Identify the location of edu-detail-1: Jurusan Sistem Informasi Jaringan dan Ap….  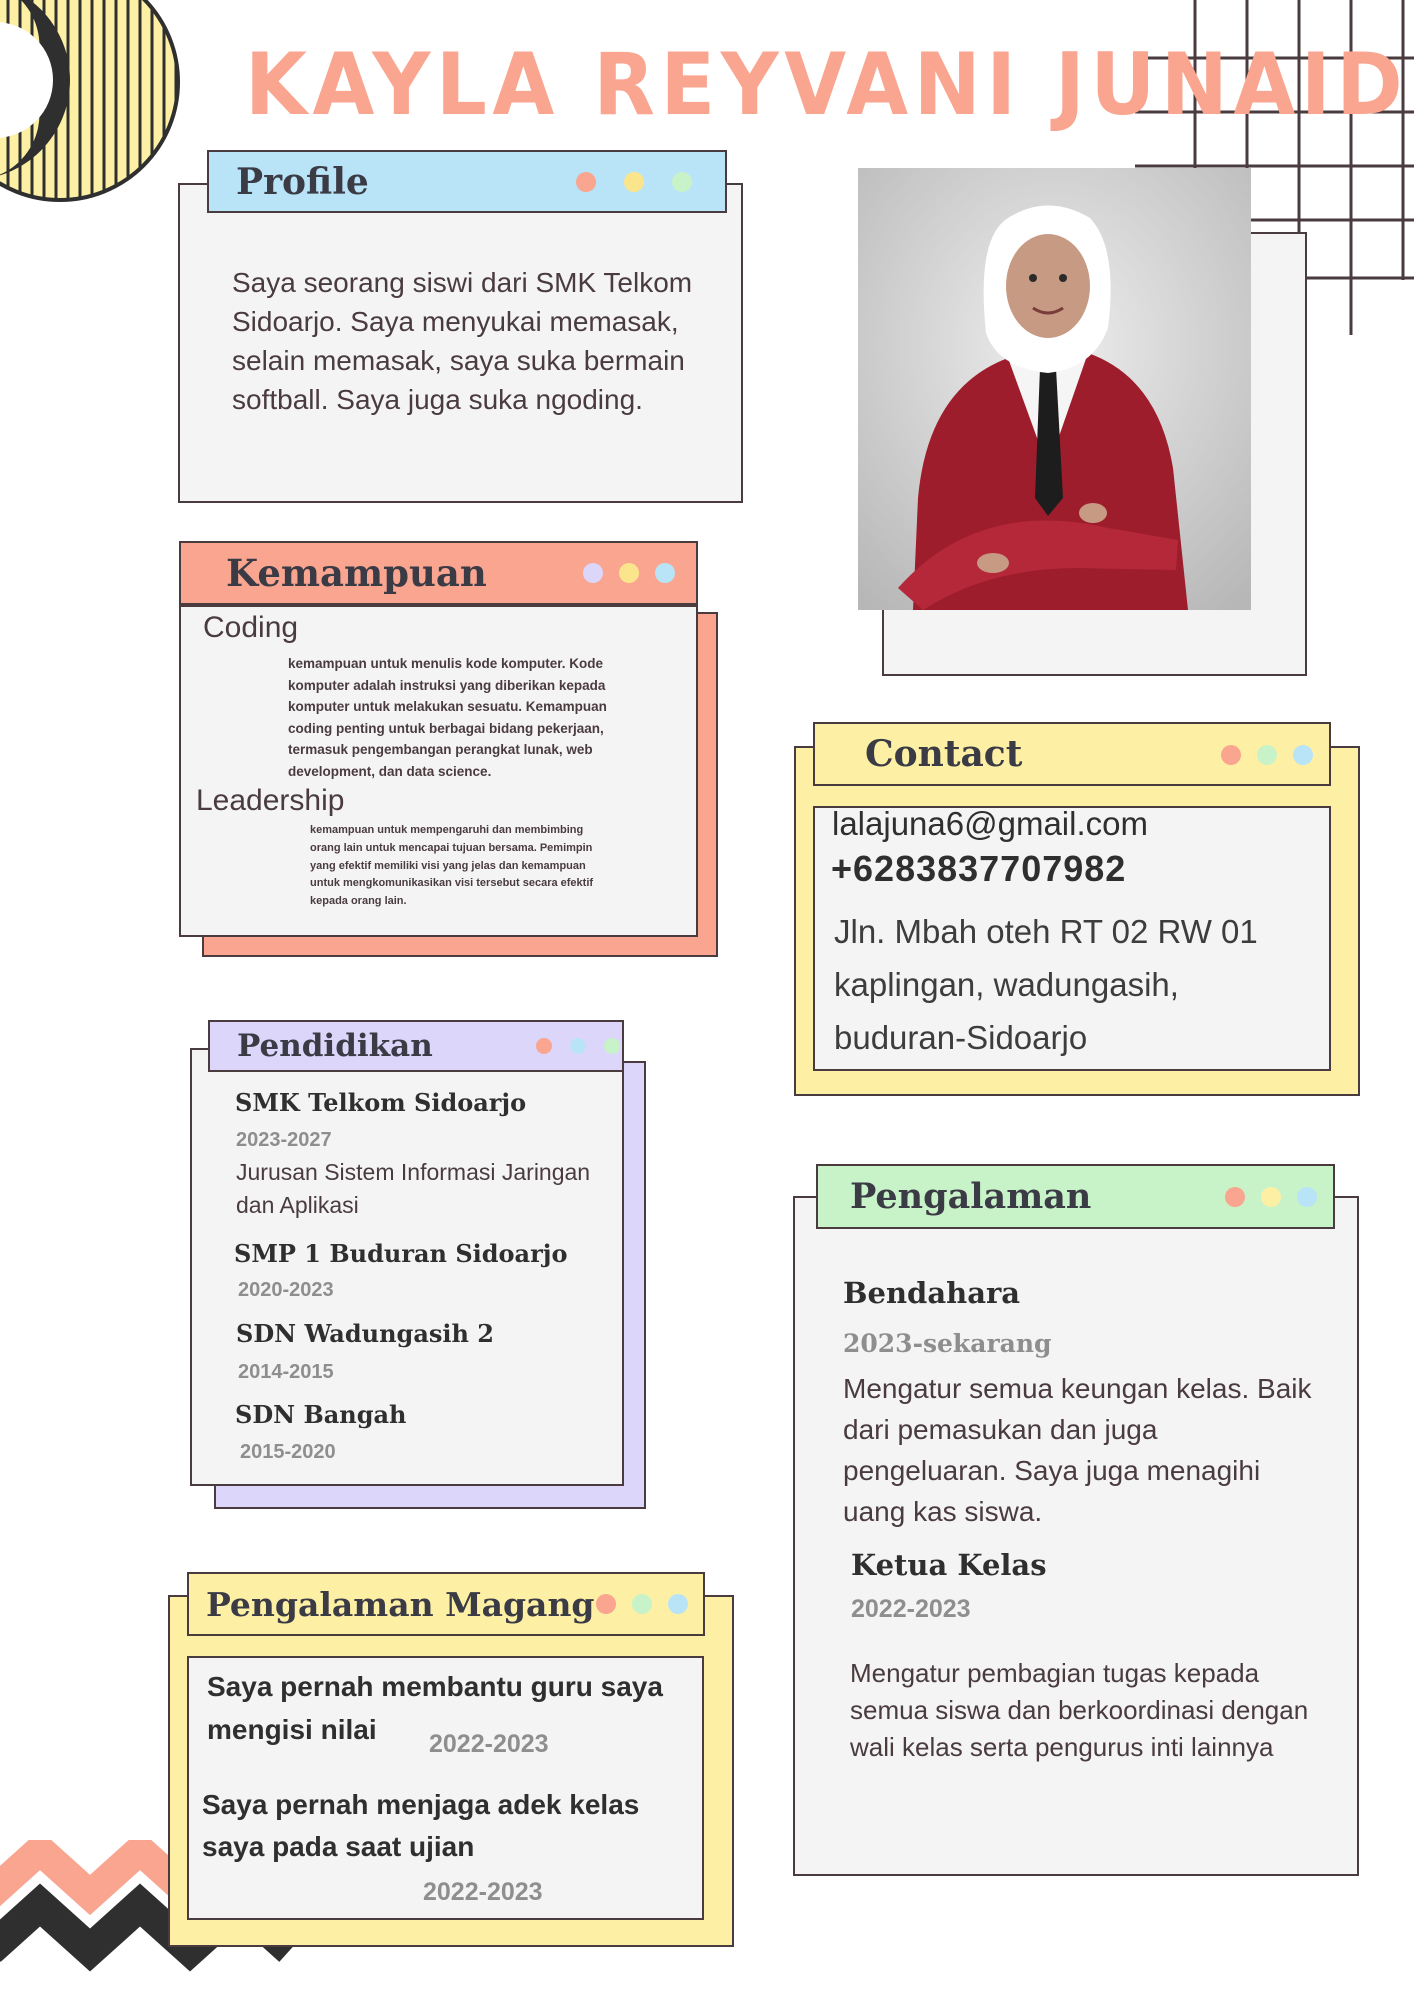
(413, 1188).